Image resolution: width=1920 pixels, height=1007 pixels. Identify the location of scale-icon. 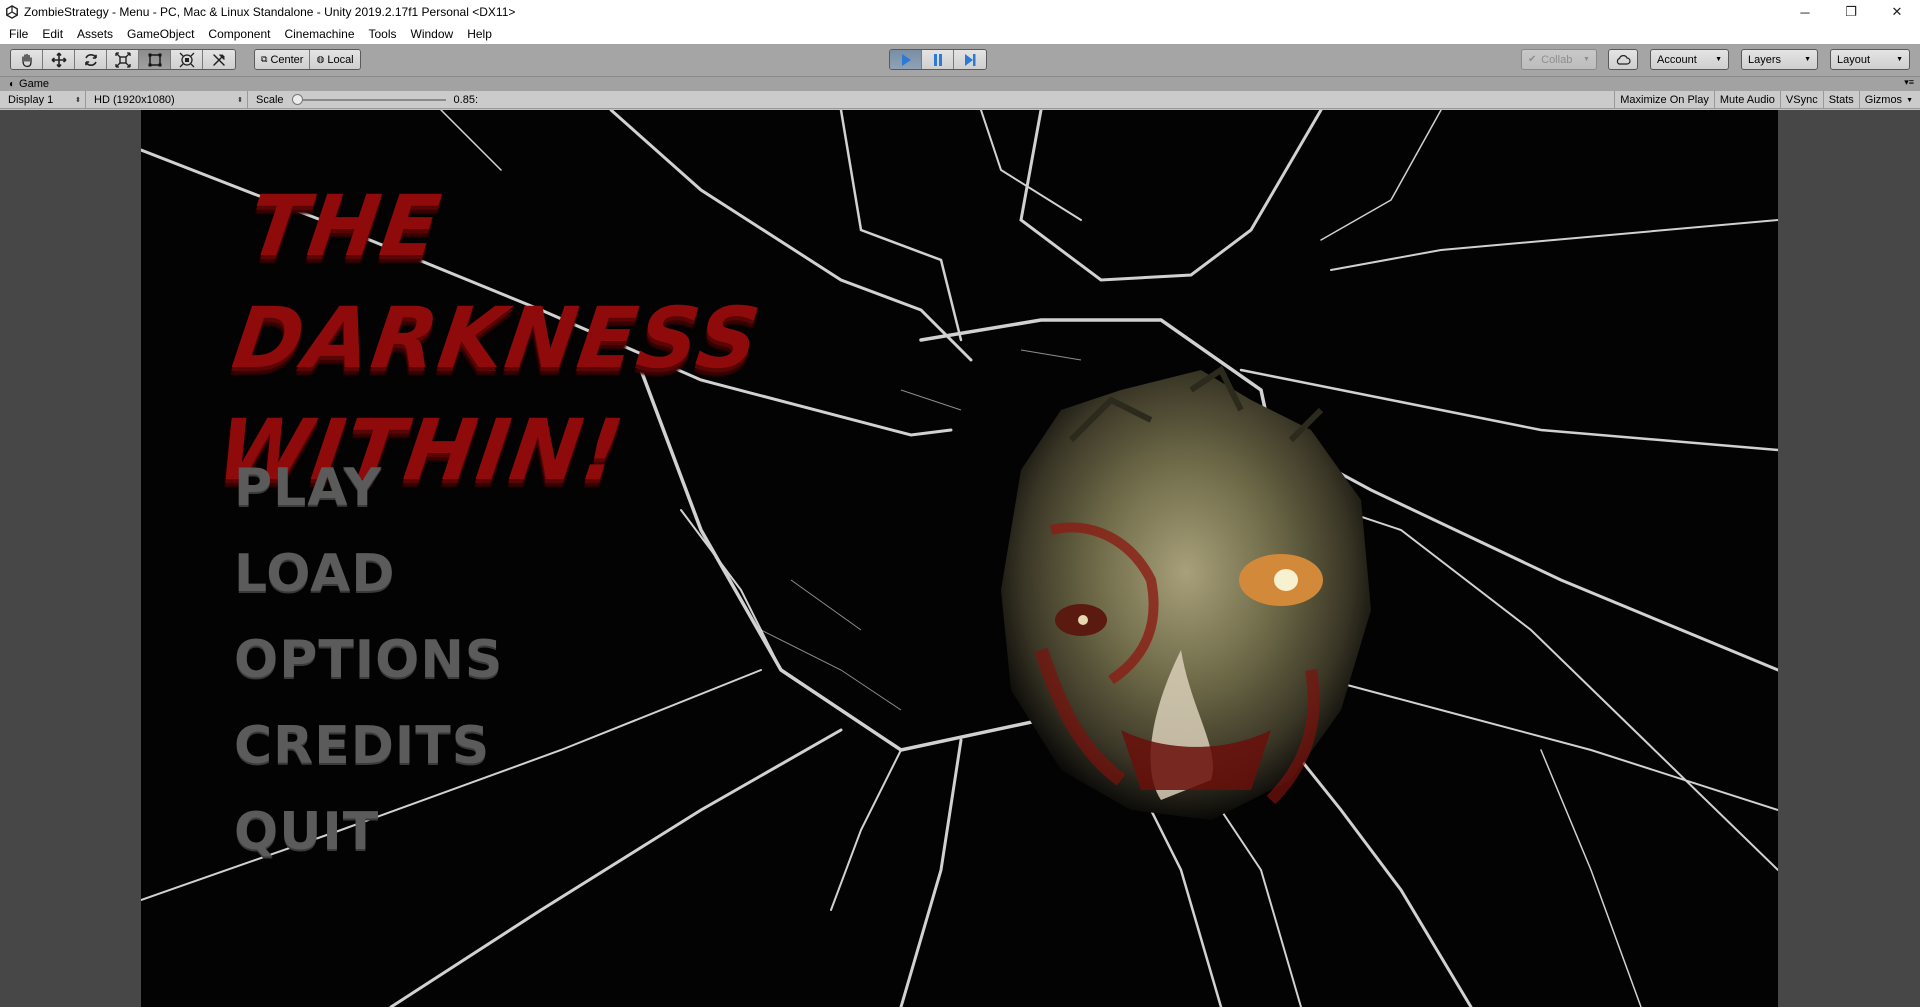
(122, 59).